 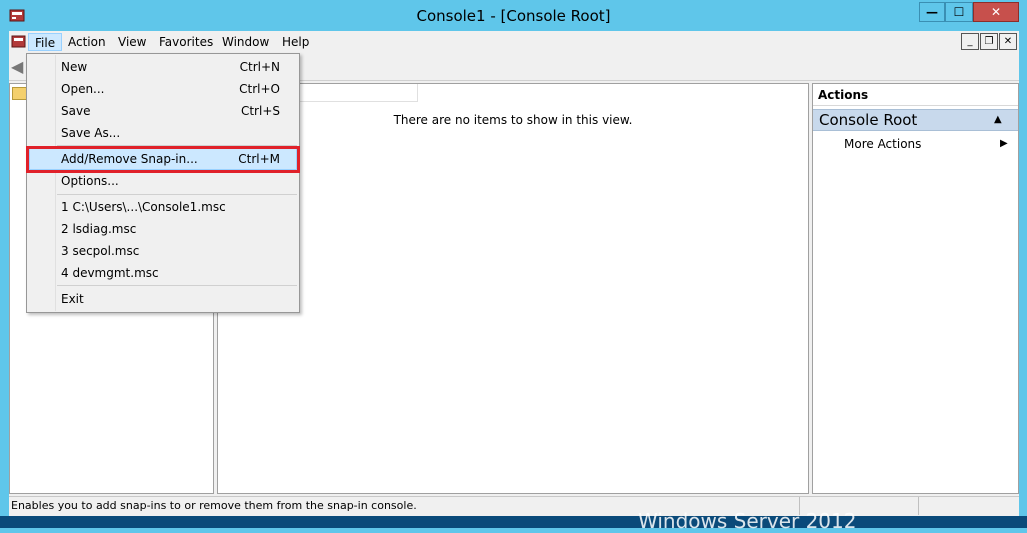 What do you see at coordinates (295, 42) in the screenshot?
I see `menu-help: Help` at bounding box center [295, 42].